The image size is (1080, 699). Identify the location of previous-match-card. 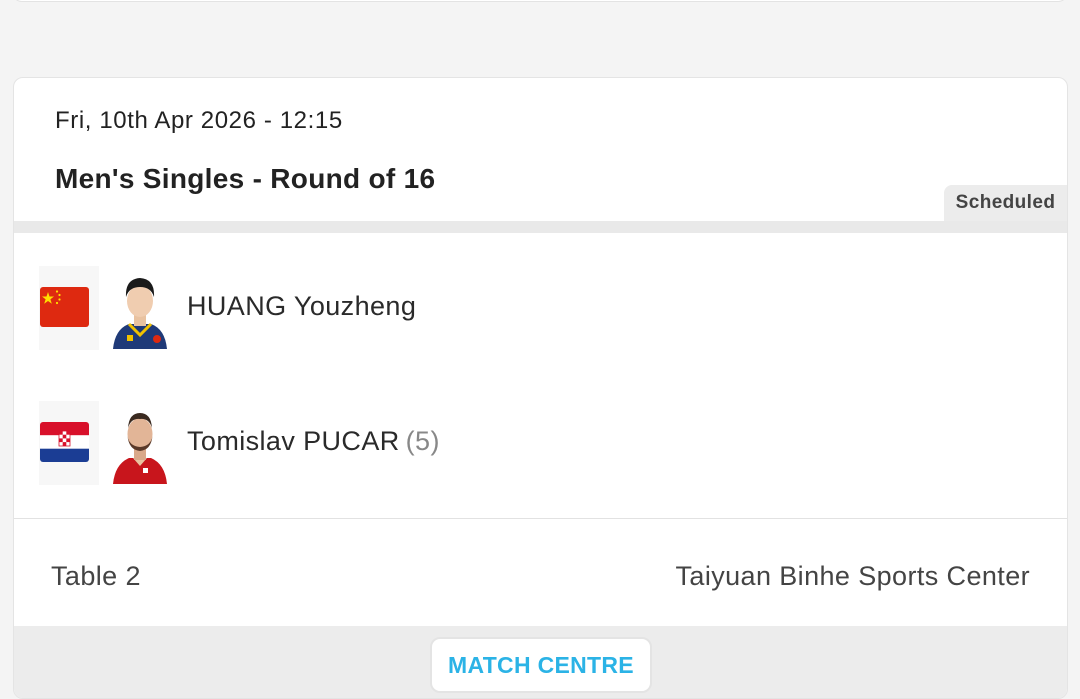
(540, 1).